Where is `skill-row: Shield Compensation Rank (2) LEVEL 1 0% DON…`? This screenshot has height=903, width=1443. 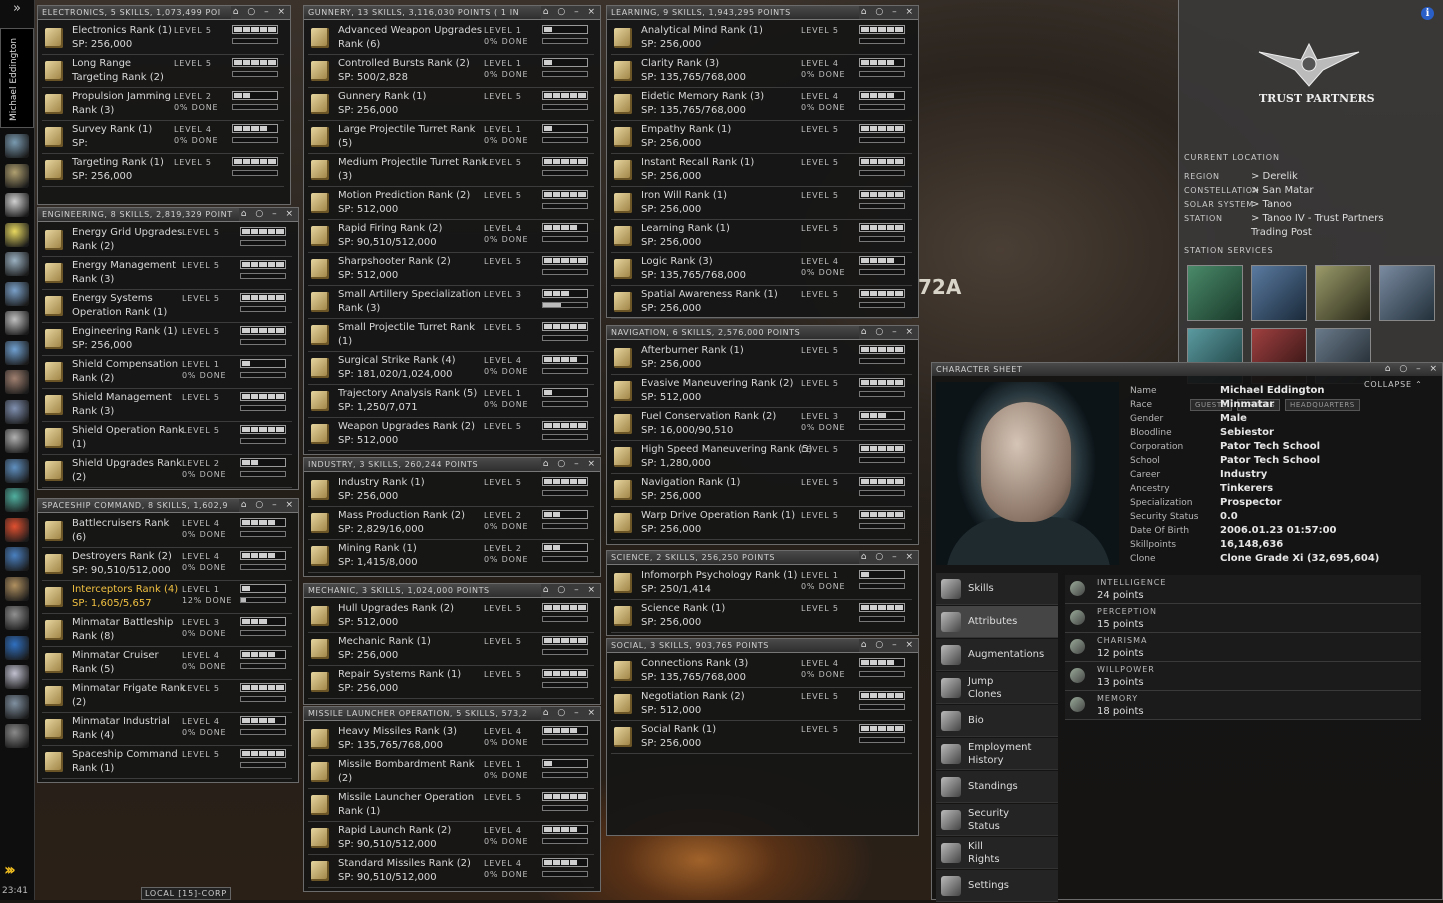
skill-row: Shield Compensation Rank (2) LEVEL 1 0% DON… is located at coordinates (167, 372).